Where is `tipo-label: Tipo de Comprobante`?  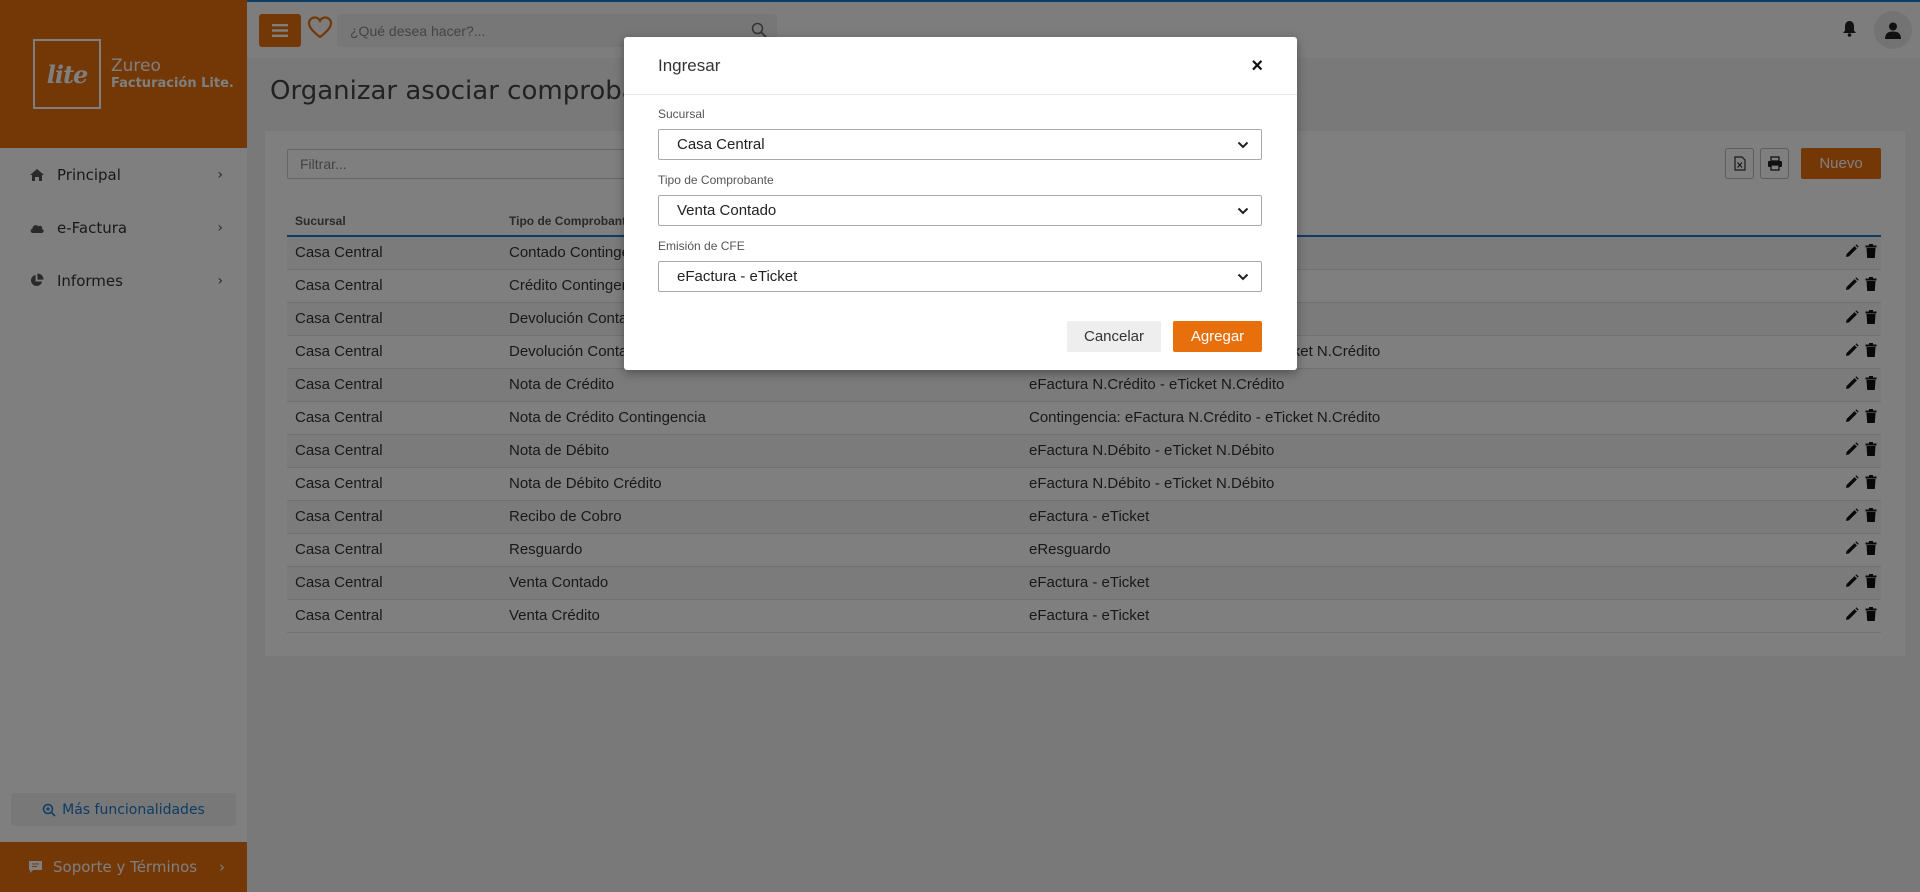 tipo-label: Tipo de Comprobante is located at coordinates (716, 180).